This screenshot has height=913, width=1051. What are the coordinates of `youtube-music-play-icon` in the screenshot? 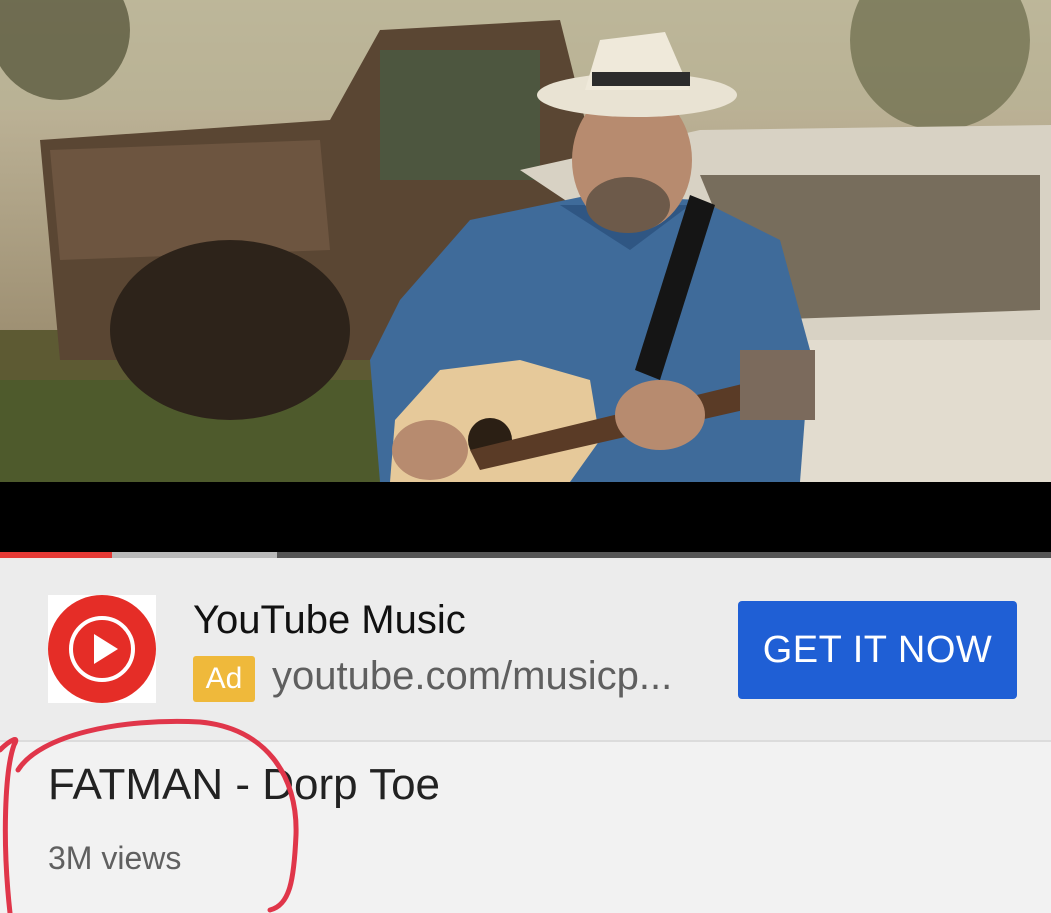 It's located at (102, 649).